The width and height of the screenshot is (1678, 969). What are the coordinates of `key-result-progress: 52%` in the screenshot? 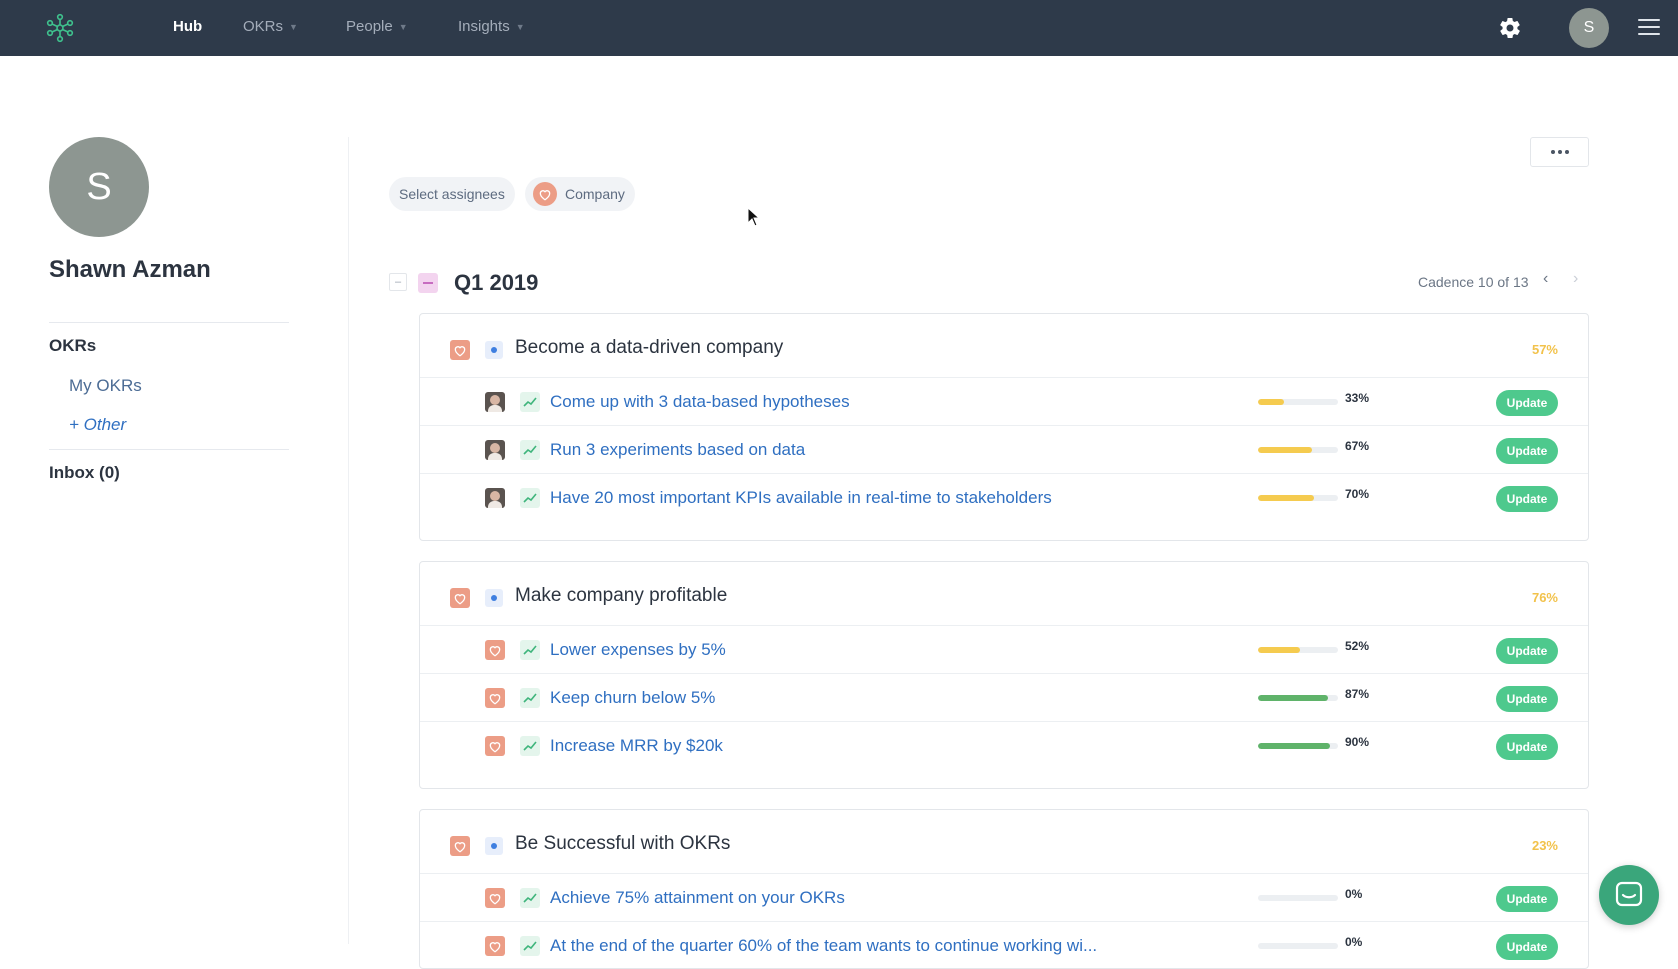 It's located at (1357, 646).